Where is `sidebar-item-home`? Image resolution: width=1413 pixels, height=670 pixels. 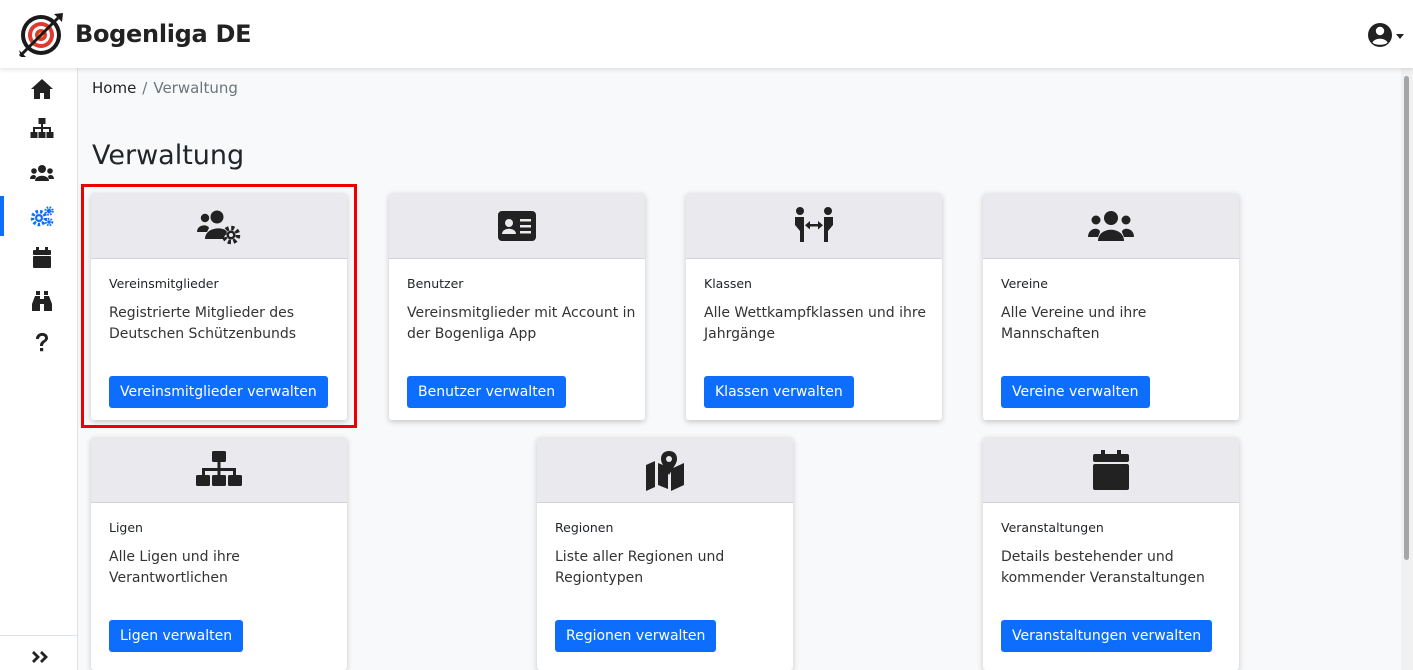
sidebar-item-home is located at coordinates (39, 89).